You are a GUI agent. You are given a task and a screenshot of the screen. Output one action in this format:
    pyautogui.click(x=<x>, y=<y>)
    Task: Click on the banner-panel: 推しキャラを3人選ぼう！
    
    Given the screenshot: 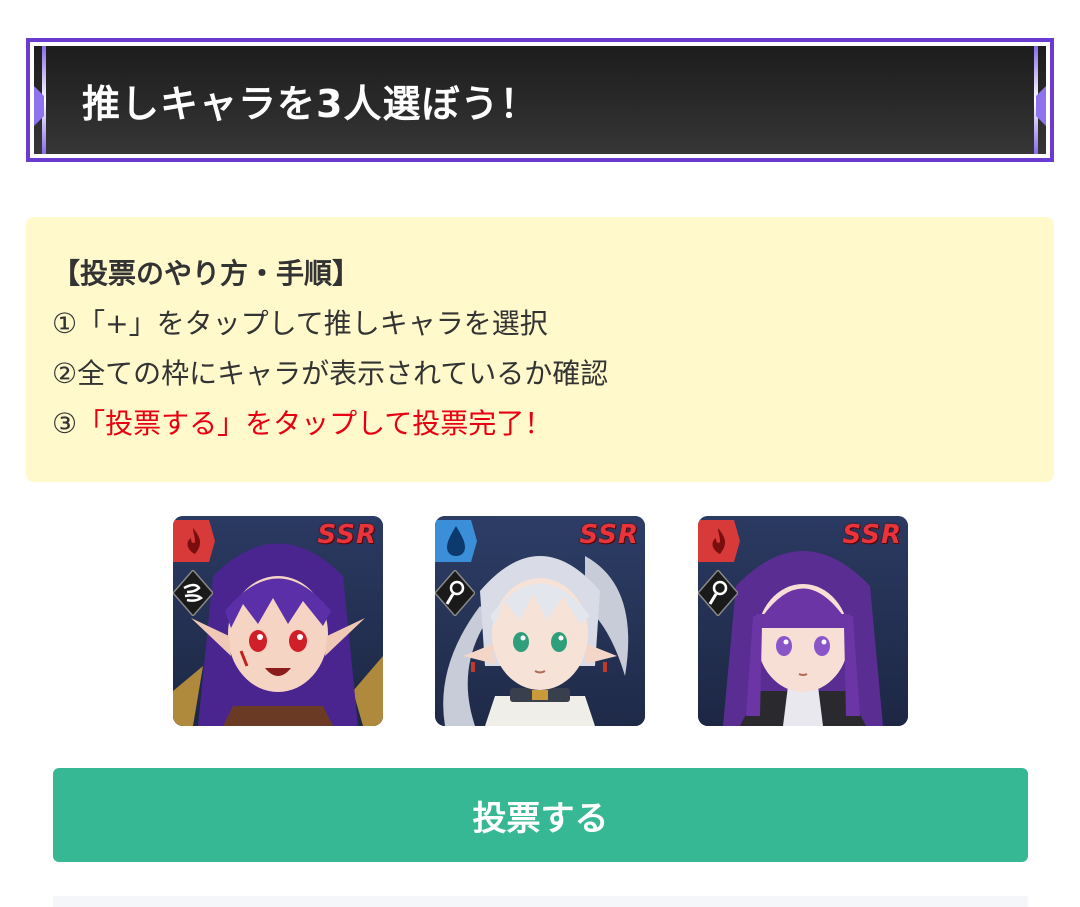 What is the action you would take?
    pyautogui.click(x=540, y=100)
    